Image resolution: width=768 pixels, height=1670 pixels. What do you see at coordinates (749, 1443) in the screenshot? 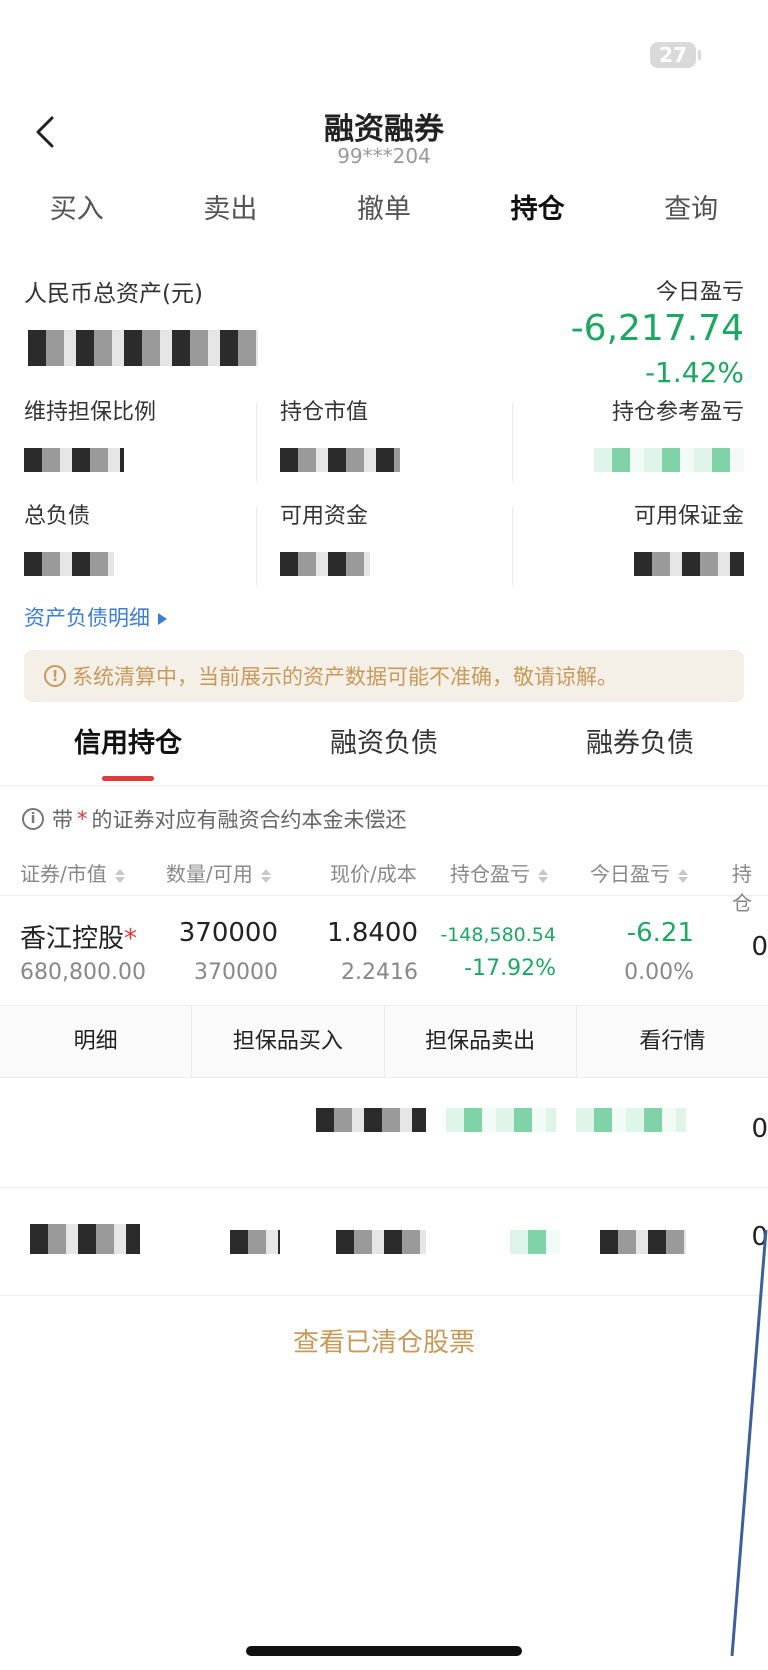
I see `pen-stroke` at bounding box center [749, 1443].